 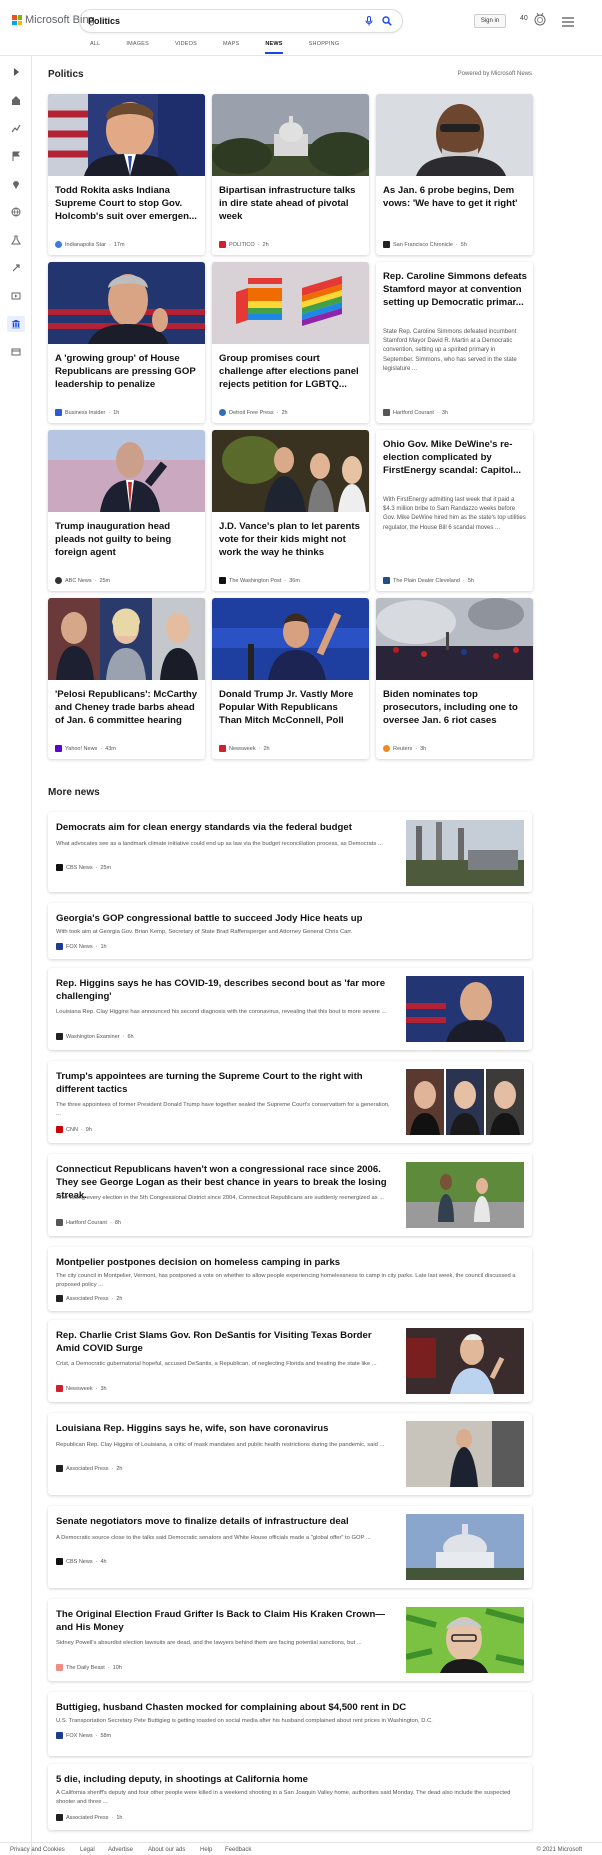 What do you see at coordinates (79, 1735) in the screenshot?
I see `source-name: FOX News` at bounding box center [79, 1735].